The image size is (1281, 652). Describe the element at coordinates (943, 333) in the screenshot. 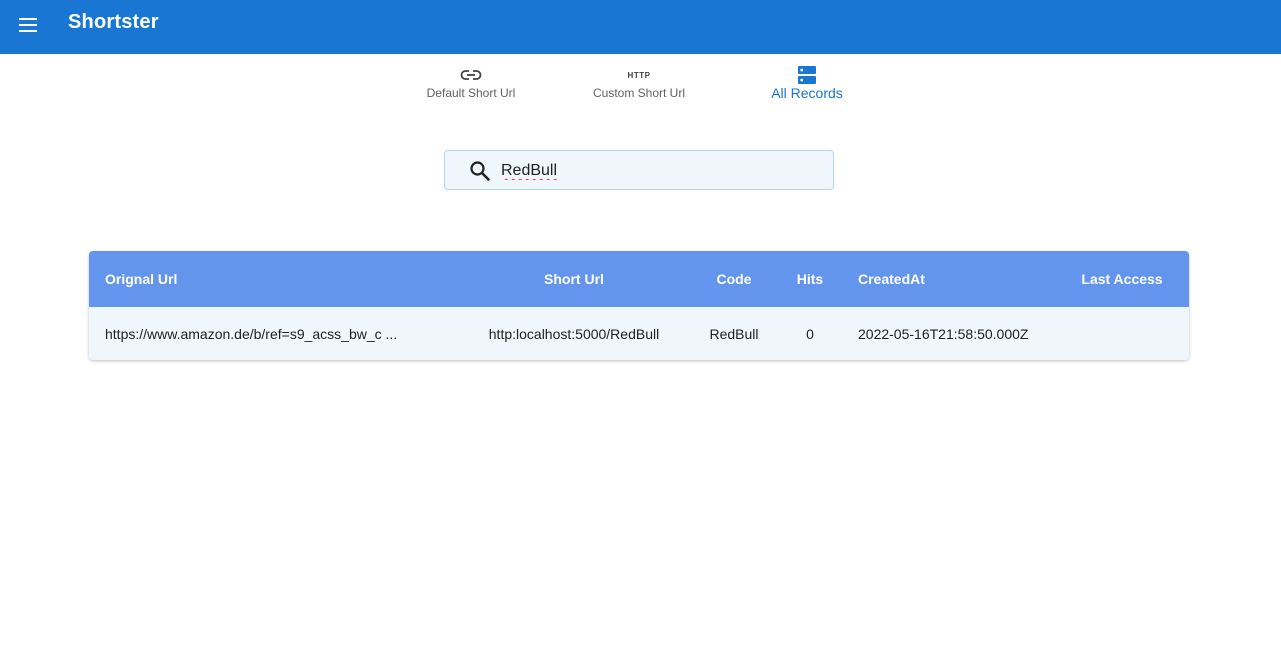

I see `cell-created-at: 2022-05-16T21:58:50.000Z` at that location.